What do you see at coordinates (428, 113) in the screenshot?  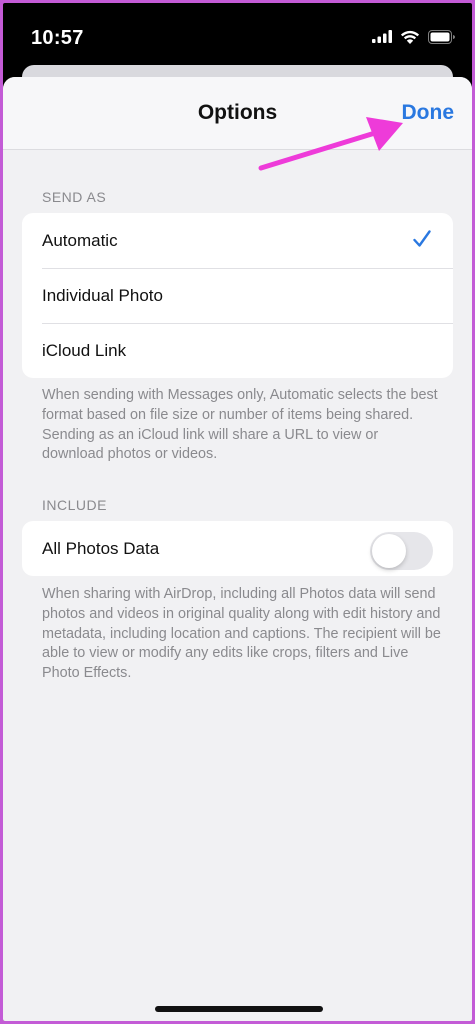 I see `done-button: Done` at bounding box center [428, 113].